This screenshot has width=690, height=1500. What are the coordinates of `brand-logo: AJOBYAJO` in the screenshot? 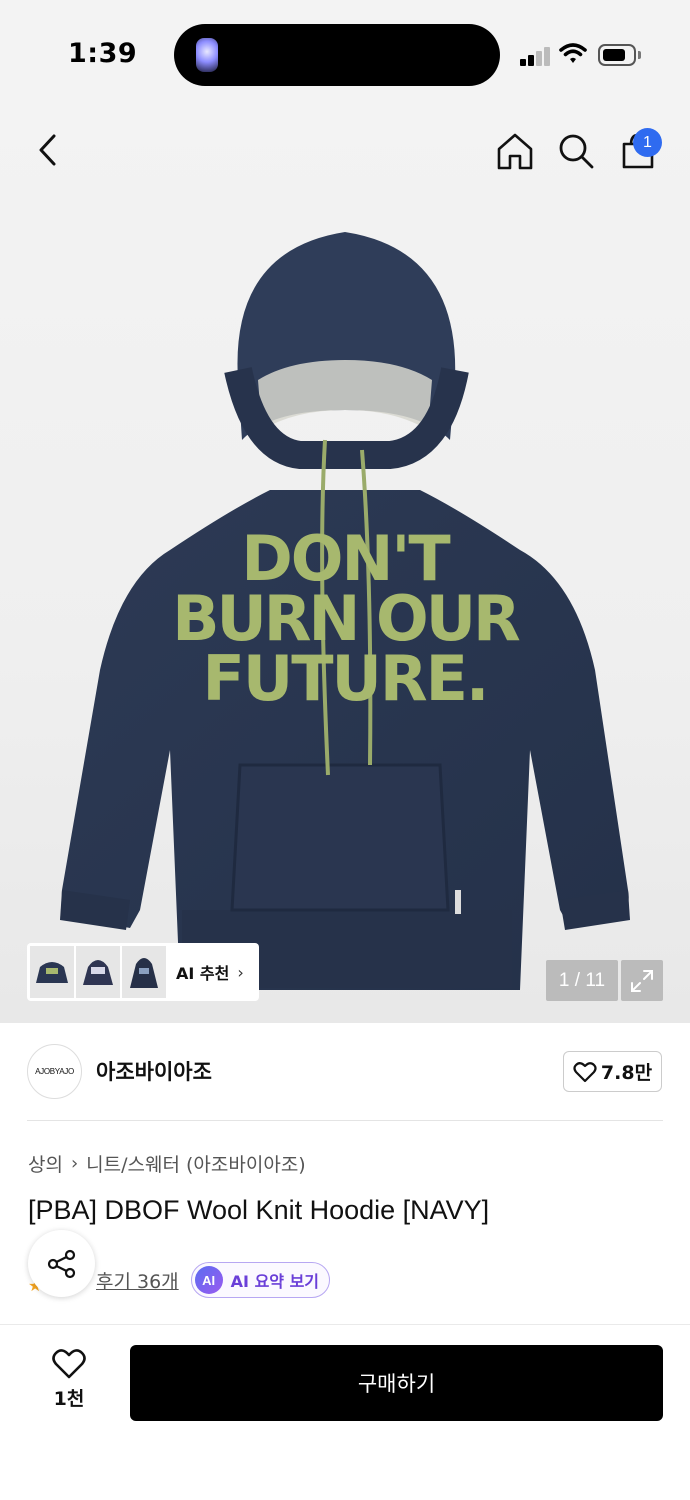 It's located at (54, 1071).